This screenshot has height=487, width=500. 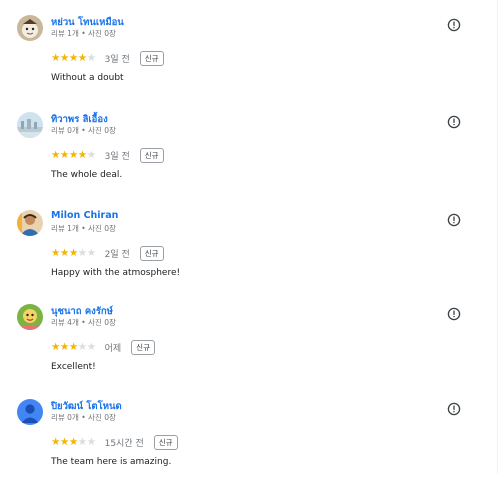 I want to click on review-time: 어제, so click(x=113, y=348).